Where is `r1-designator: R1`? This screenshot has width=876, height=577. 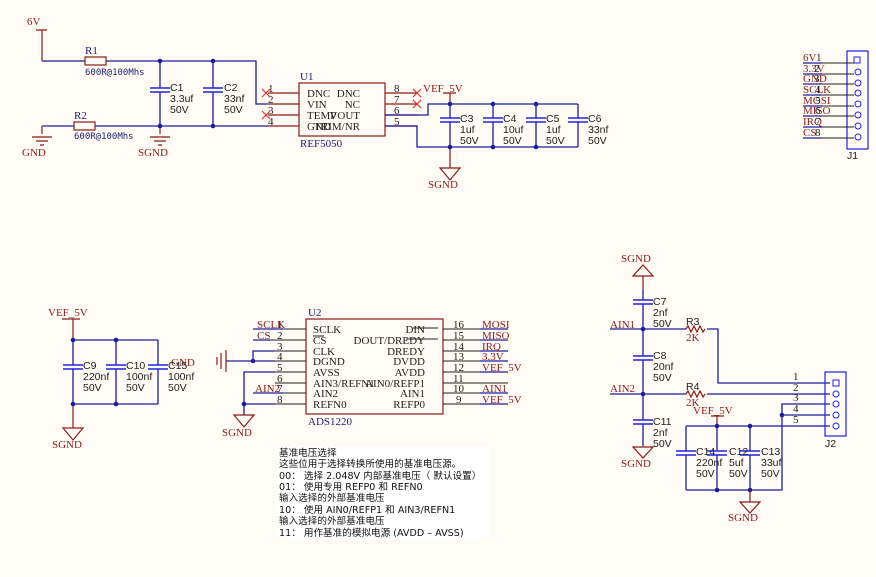 r1-designator: R1 is located at coordinates (91, 51).